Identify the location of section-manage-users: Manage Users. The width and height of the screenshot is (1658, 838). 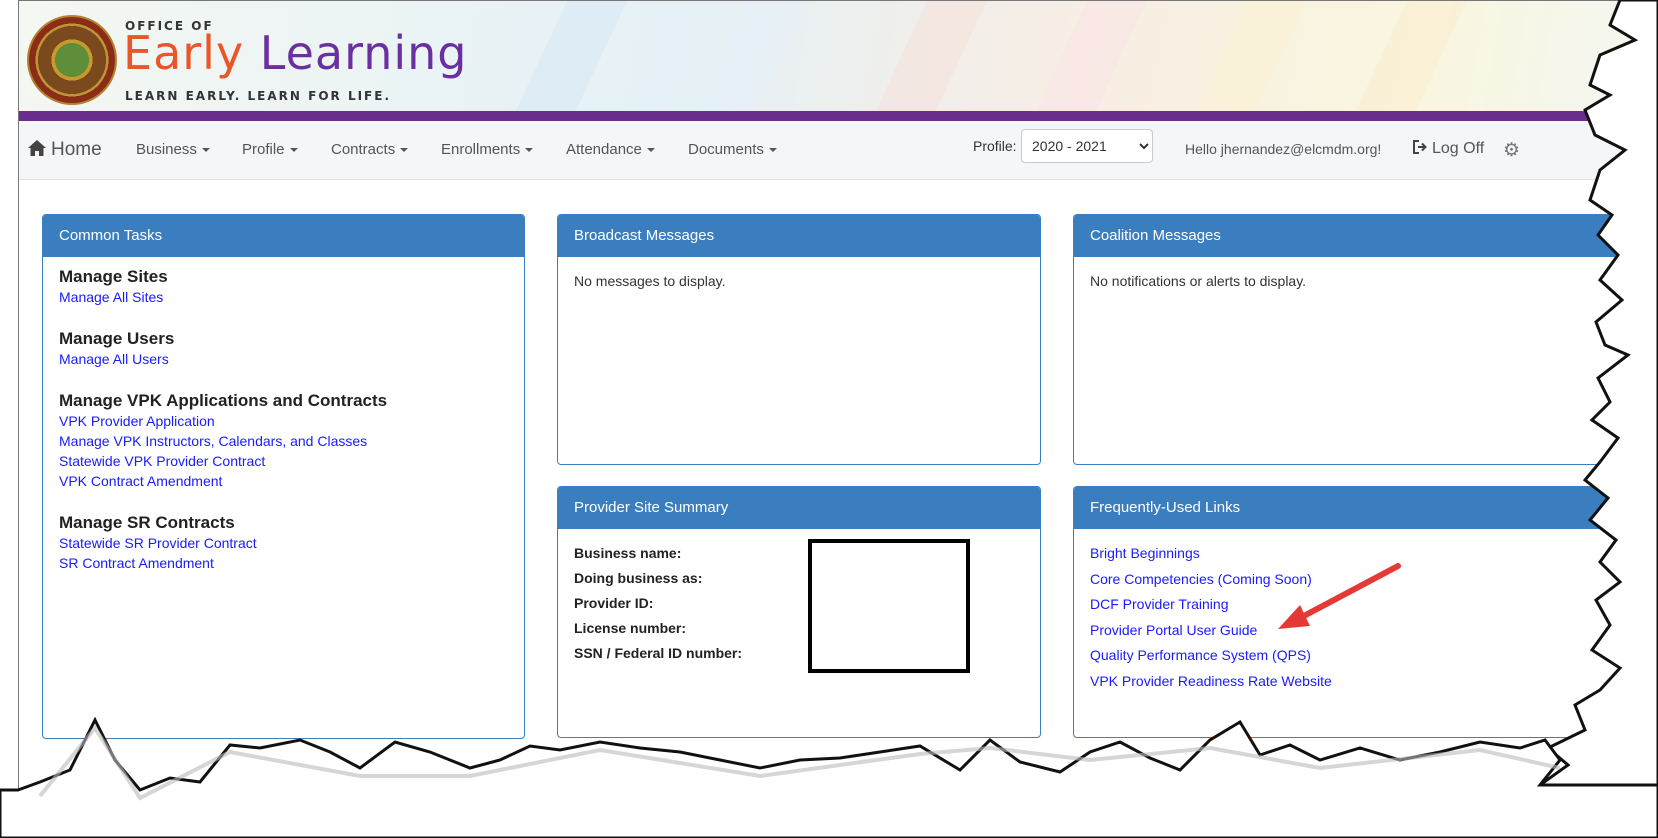
(117, 338).